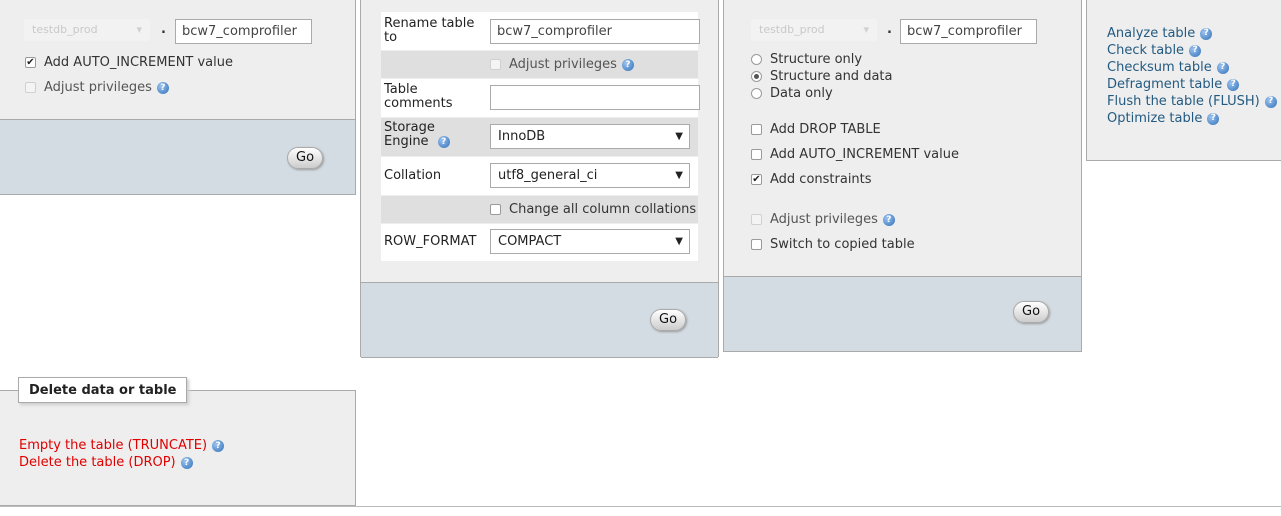 Image resolution: width=1281 pixels, height=516 pixels. I want to click on check-table-item: Check table ?, so click(1192, 50).